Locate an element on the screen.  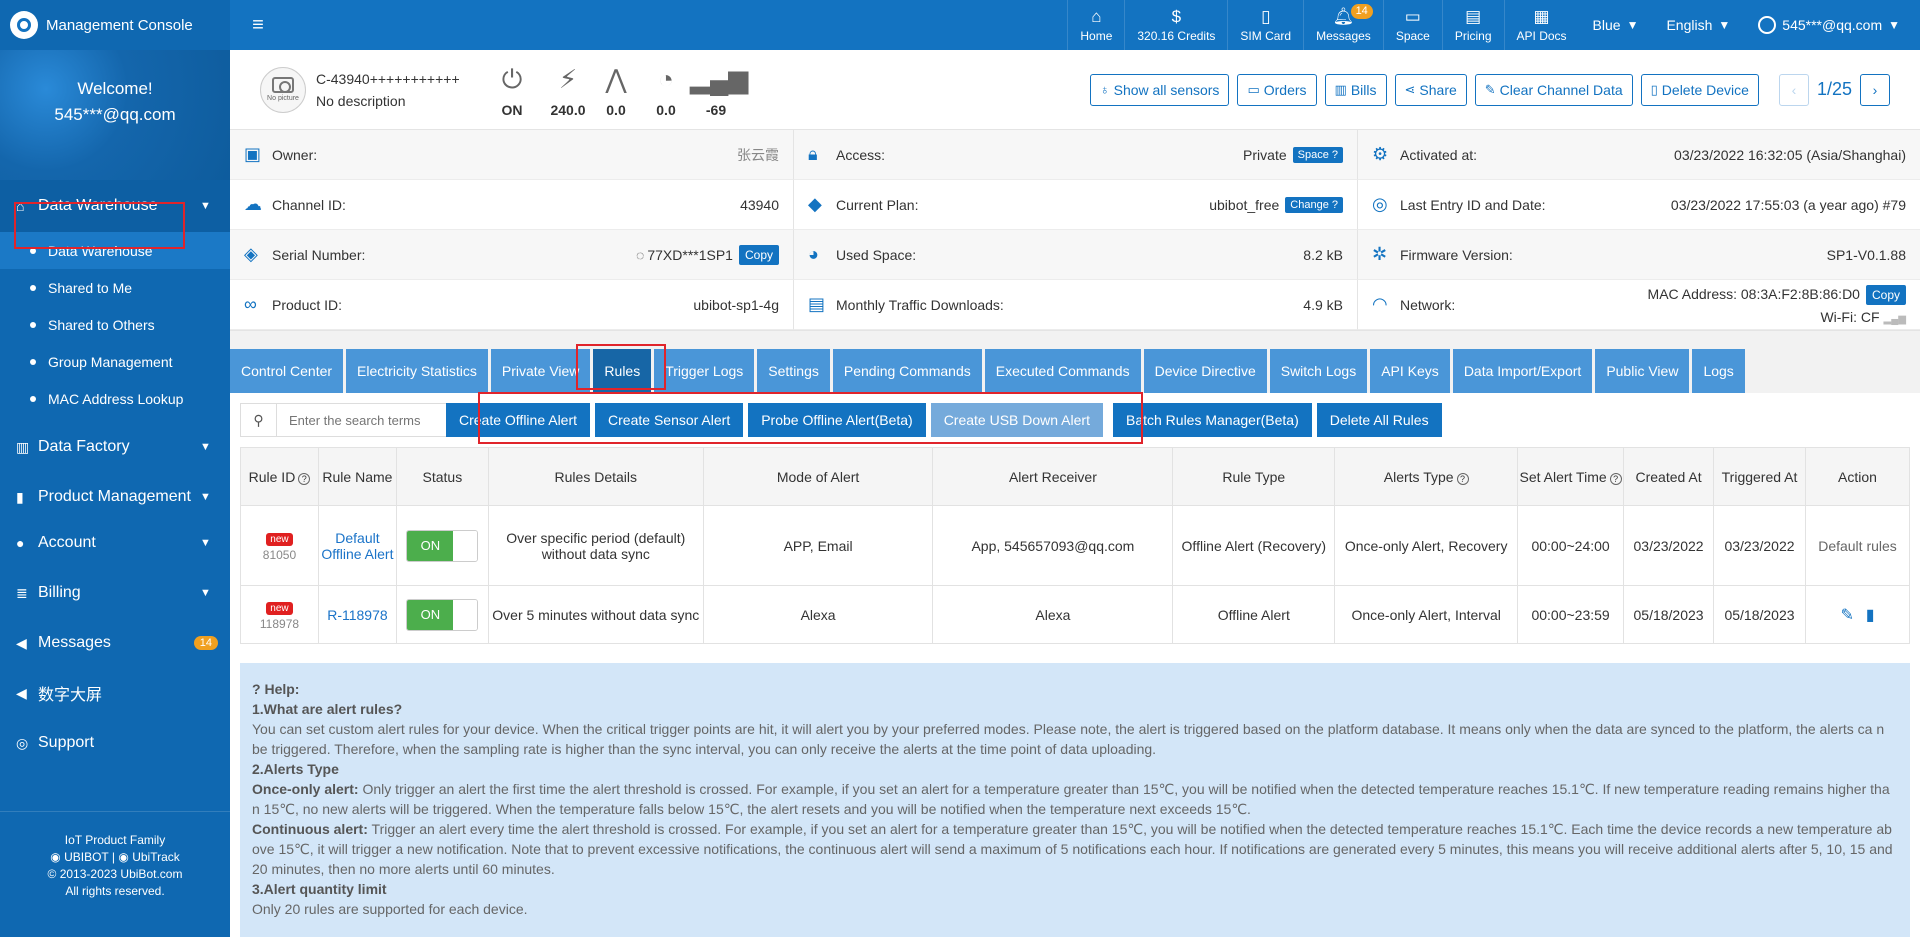
tab-device-directive: Device Directive is located at coordinates (1205, 371).